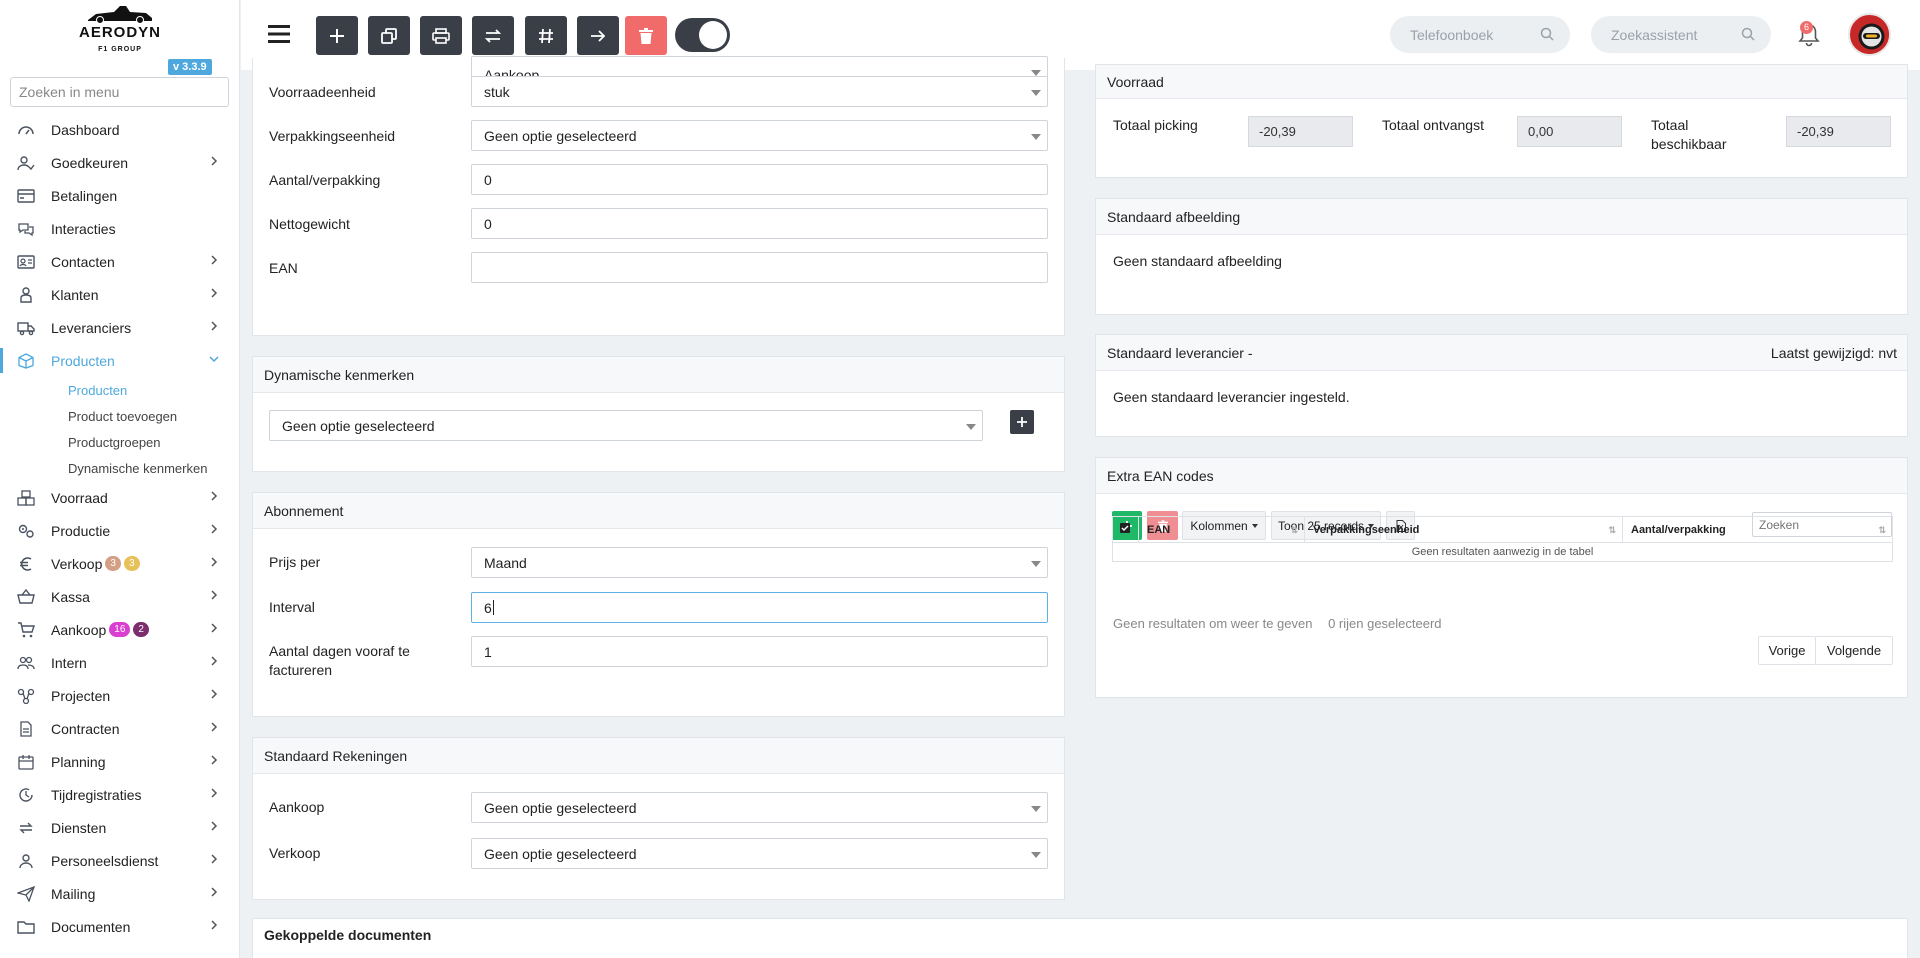  Describe the element at coordinates (493, 607) in the screenshot. I see `text-cursor` at that location.